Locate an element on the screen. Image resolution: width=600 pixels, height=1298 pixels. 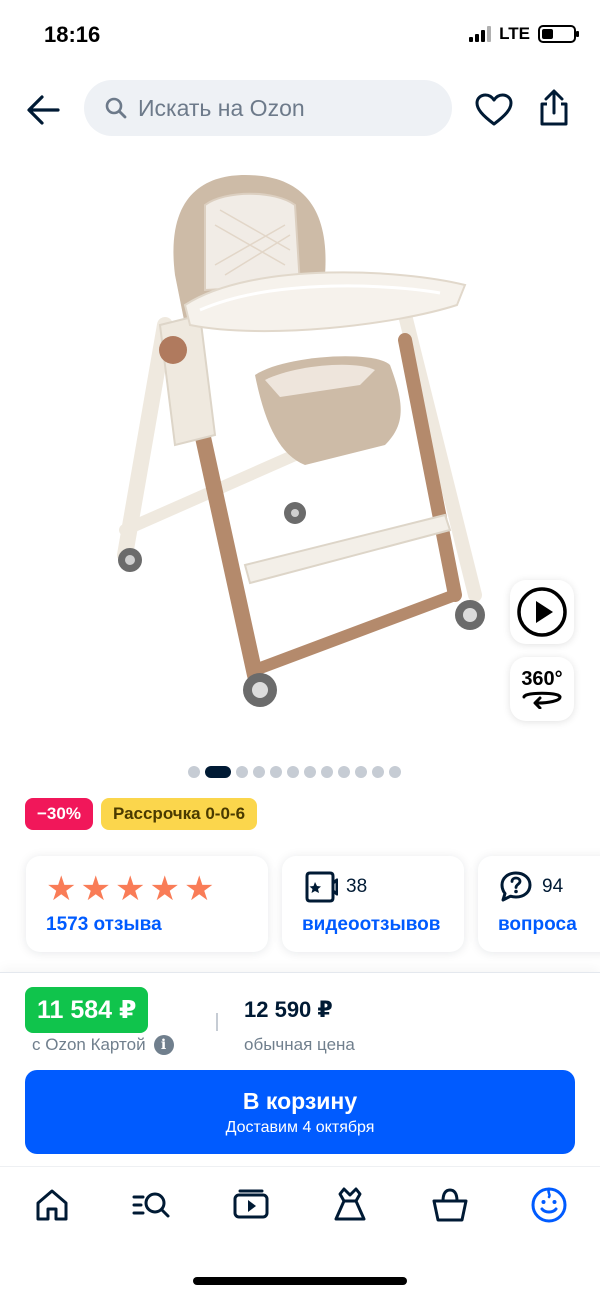
regular-price-label: обычная цена is located at coordinates (299, 1044).